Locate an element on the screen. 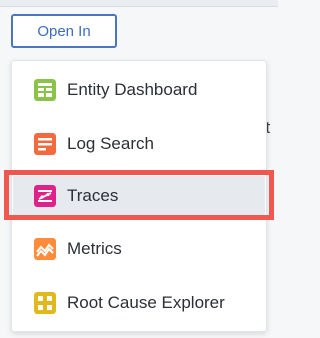  menu-item-label: Entity Dashboard is located at coordinates (132, 89).